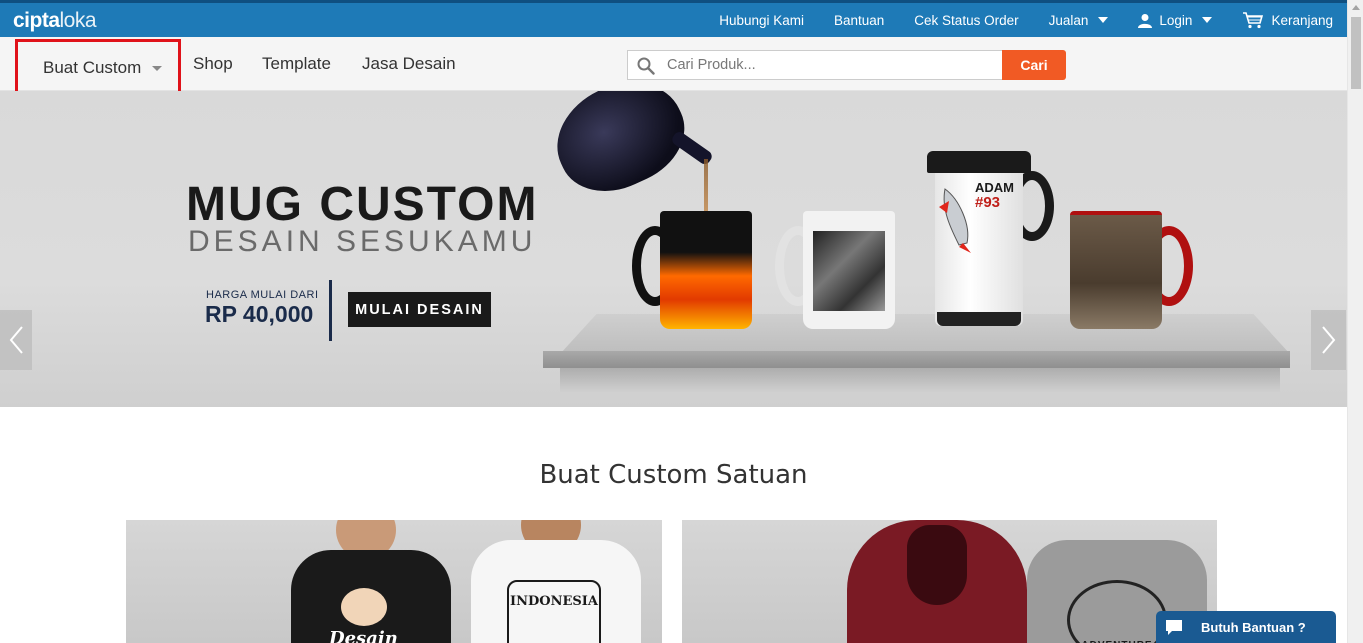 The width and height of the screenshot is (1363, 643). What do you see at coordinates (979, 162) in the screenshot?
I see `travel-mug-lid` at bounding box center [979, 162].